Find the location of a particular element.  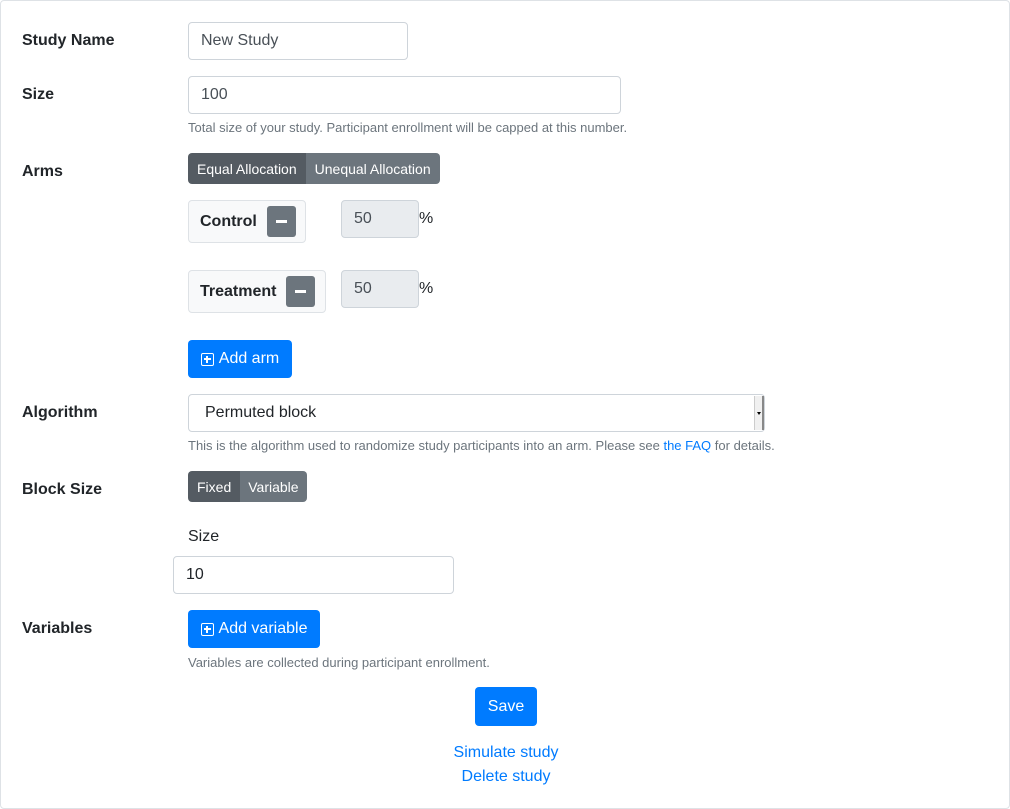

size-input: 100 is located at coordinates (404, 95).